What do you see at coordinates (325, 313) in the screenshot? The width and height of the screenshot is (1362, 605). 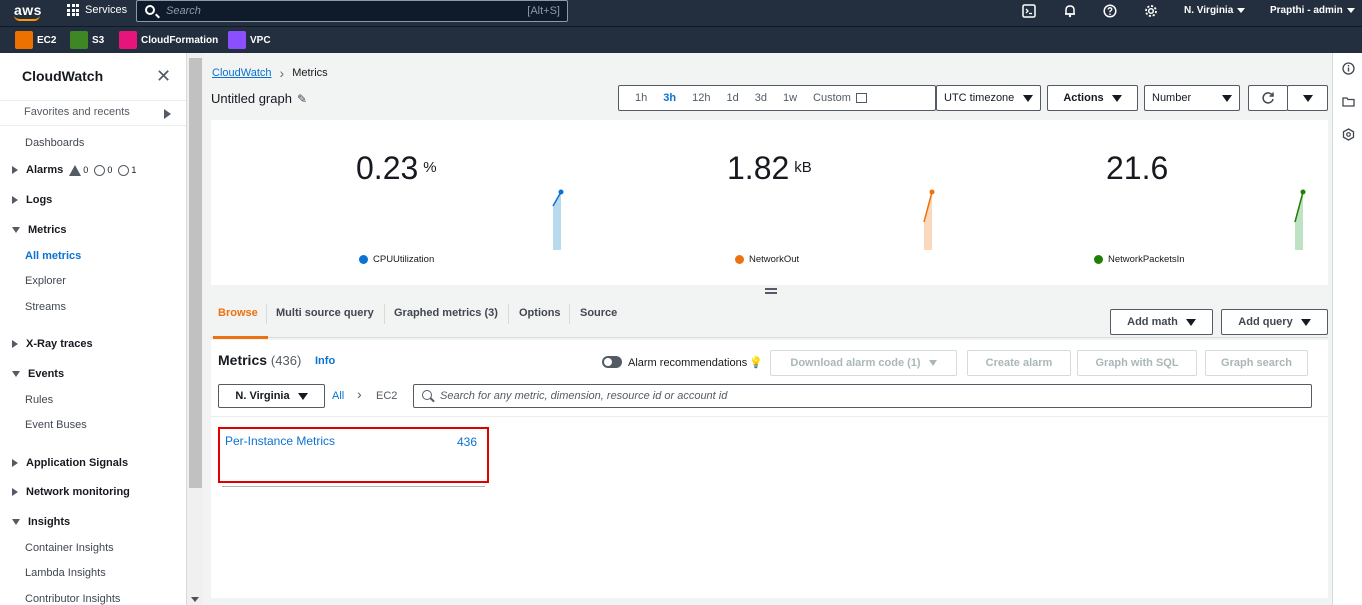 I see `tab-multi-source-query: Multi source query` at bounding box center [325, 313].